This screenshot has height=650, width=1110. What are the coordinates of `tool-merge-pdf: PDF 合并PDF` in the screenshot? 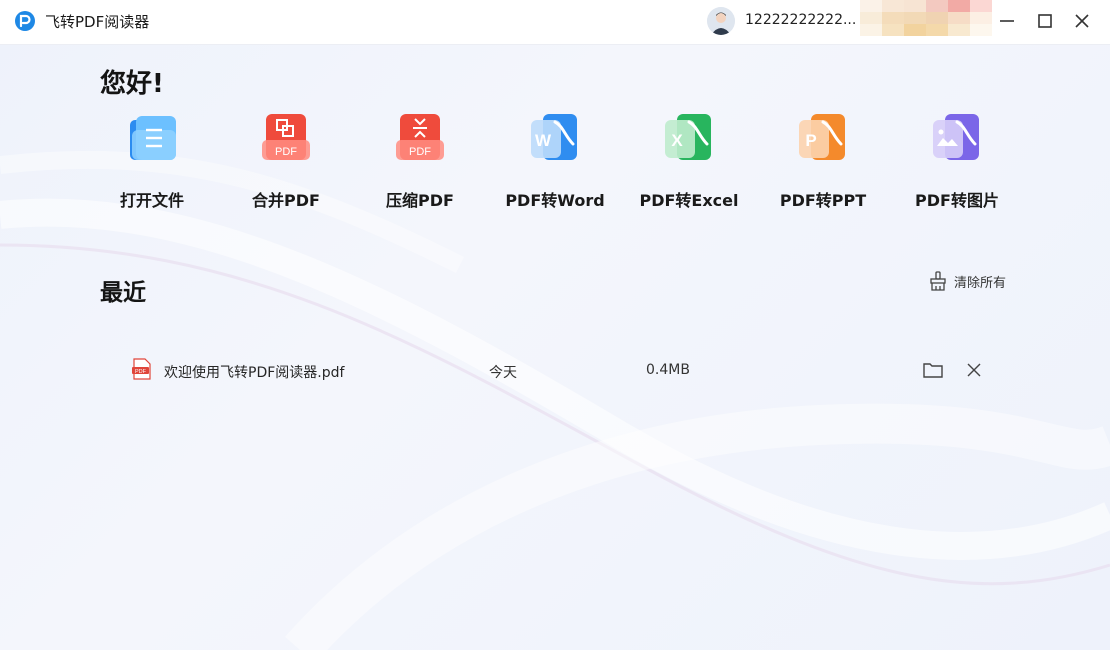 It's located at (286, 159).